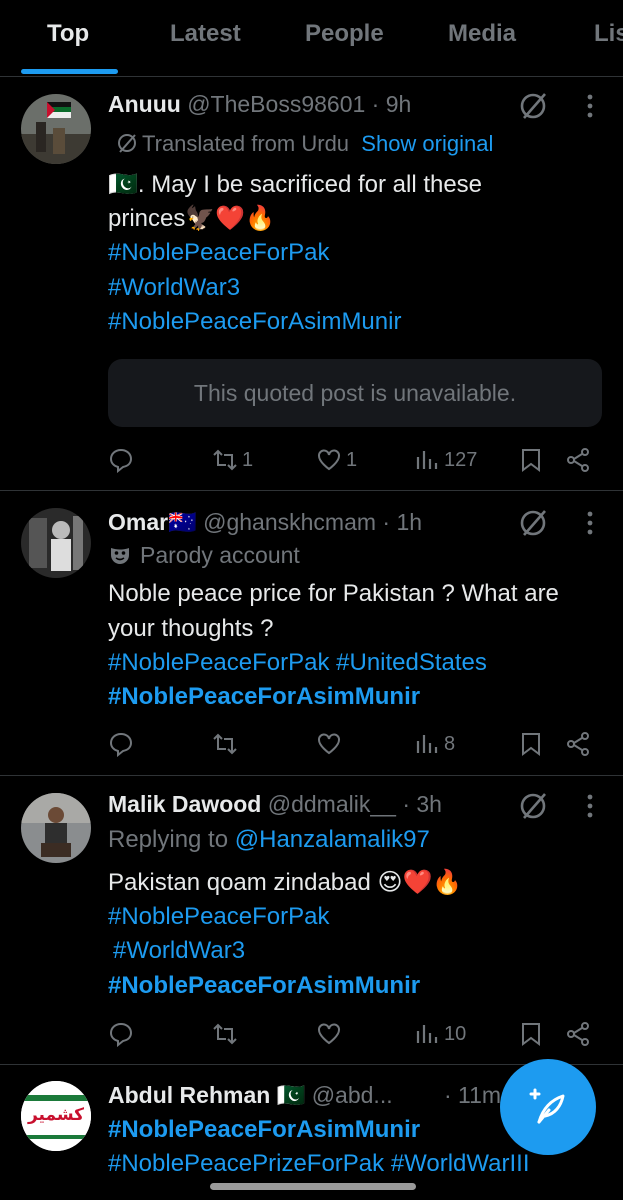  I want to click on quoted-post-unavailable: This quoted post is unavailable., so click(355, 393).